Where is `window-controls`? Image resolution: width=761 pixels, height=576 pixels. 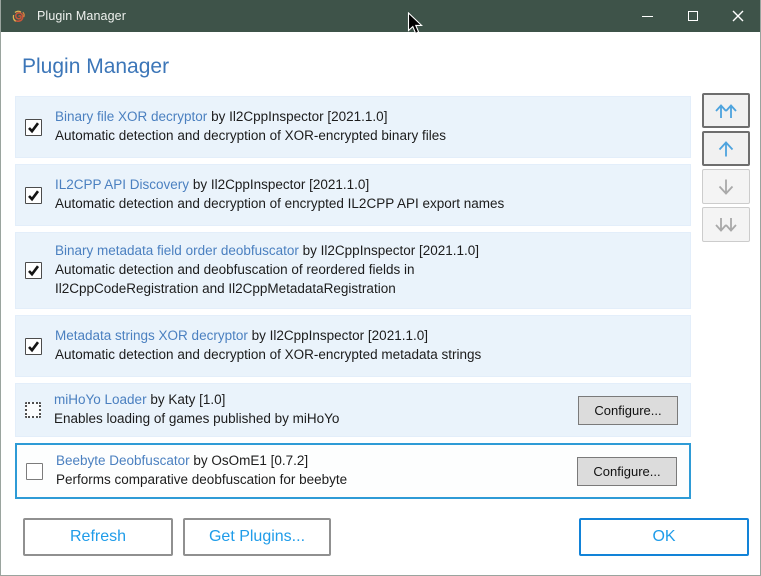
window-controls is located at coordinates (692, 16).